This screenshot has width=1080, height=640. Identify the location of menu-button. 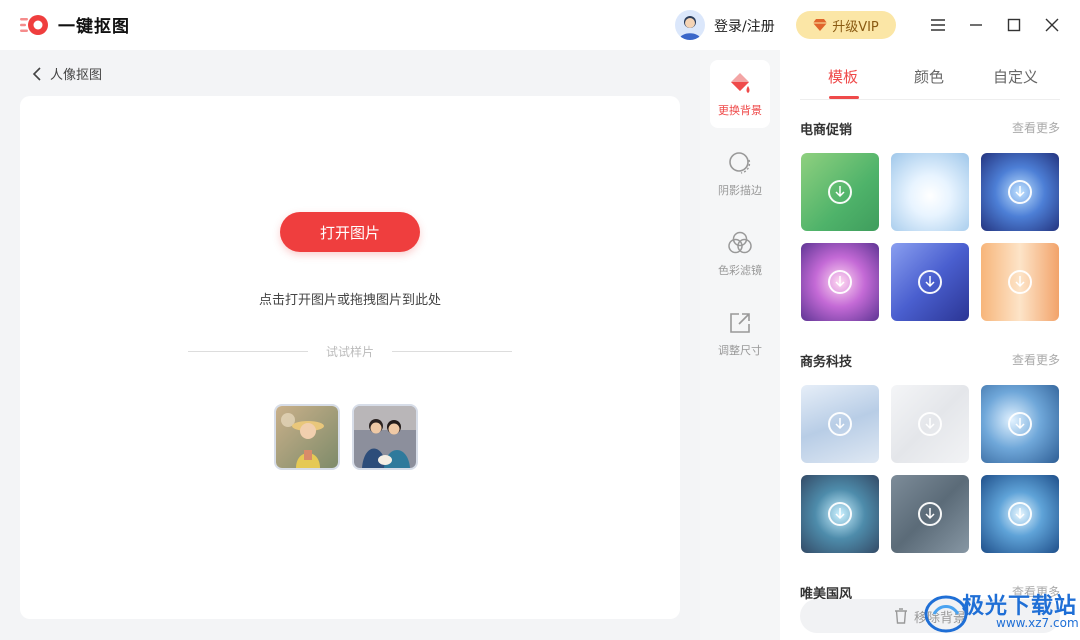
(938, 25).